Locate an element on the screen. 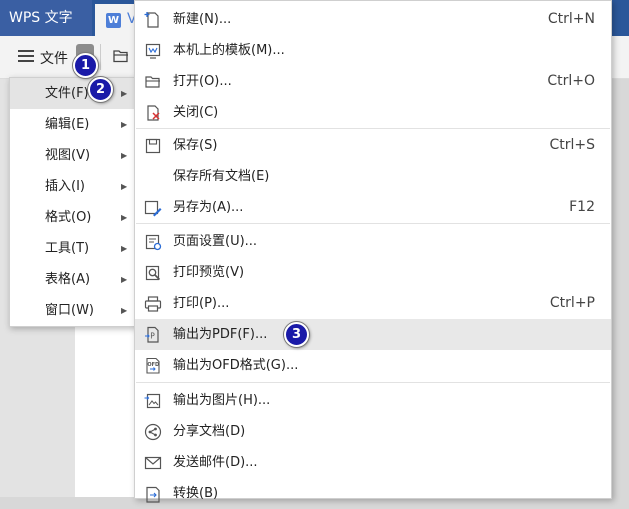  menu-item-label: 转换(B) is located at coordinates (196, 493).